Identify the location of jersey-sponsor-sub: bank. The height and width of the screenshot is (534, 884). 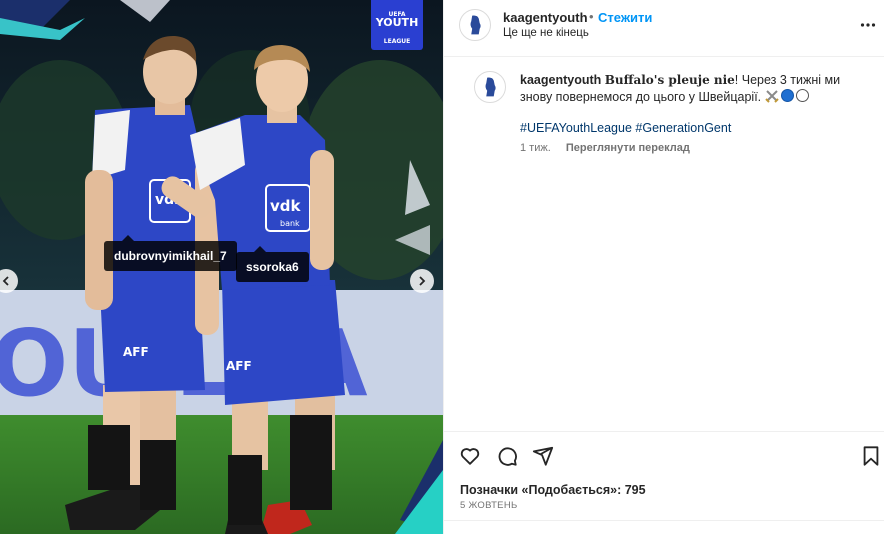
(290, 223).